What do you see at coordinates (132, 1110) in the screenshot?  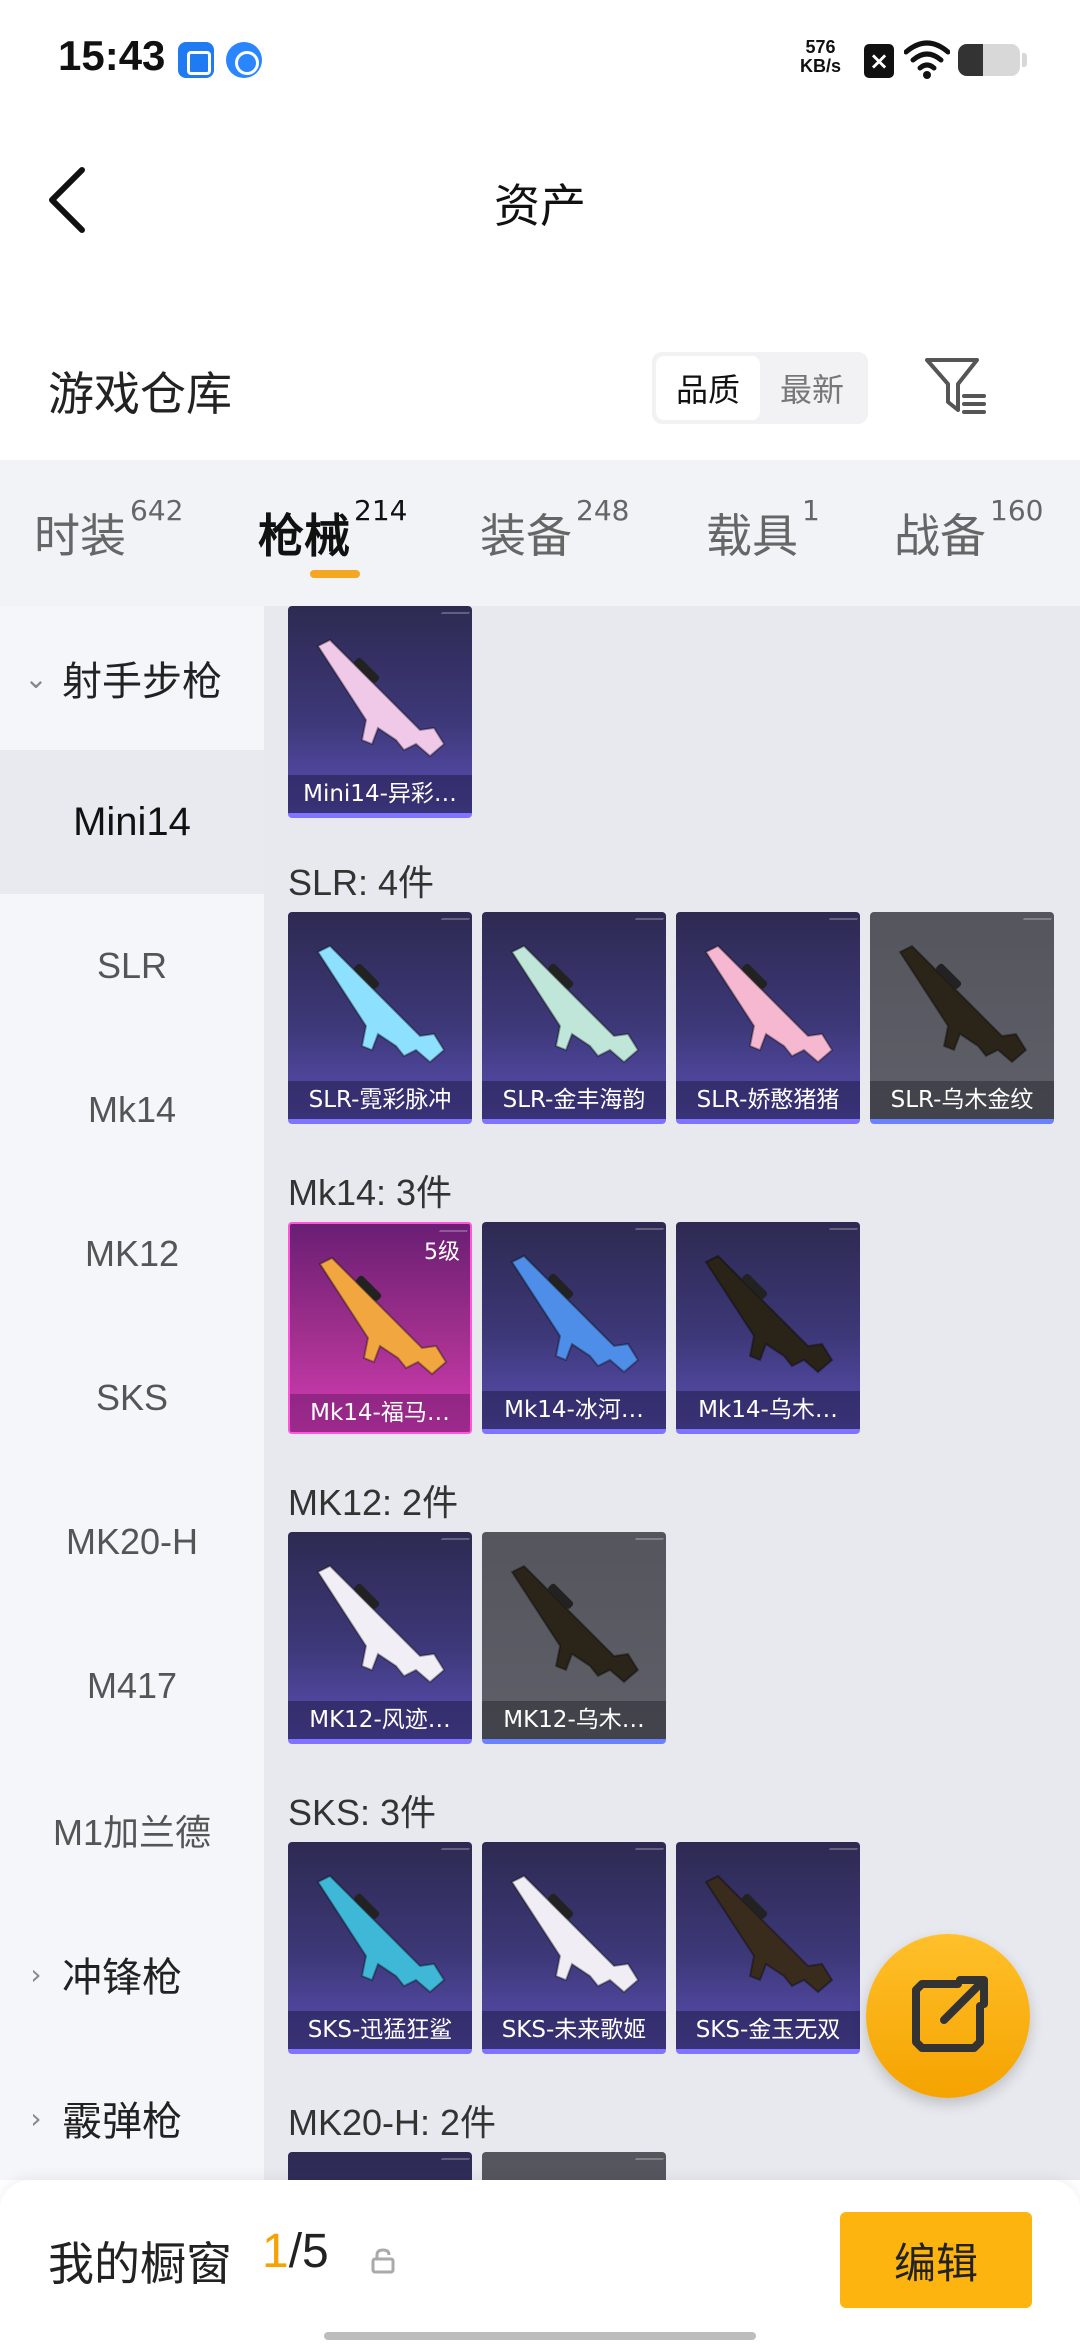 I see `sidebar-item-mk14: Mk14` at bounding box center [132, 1110].